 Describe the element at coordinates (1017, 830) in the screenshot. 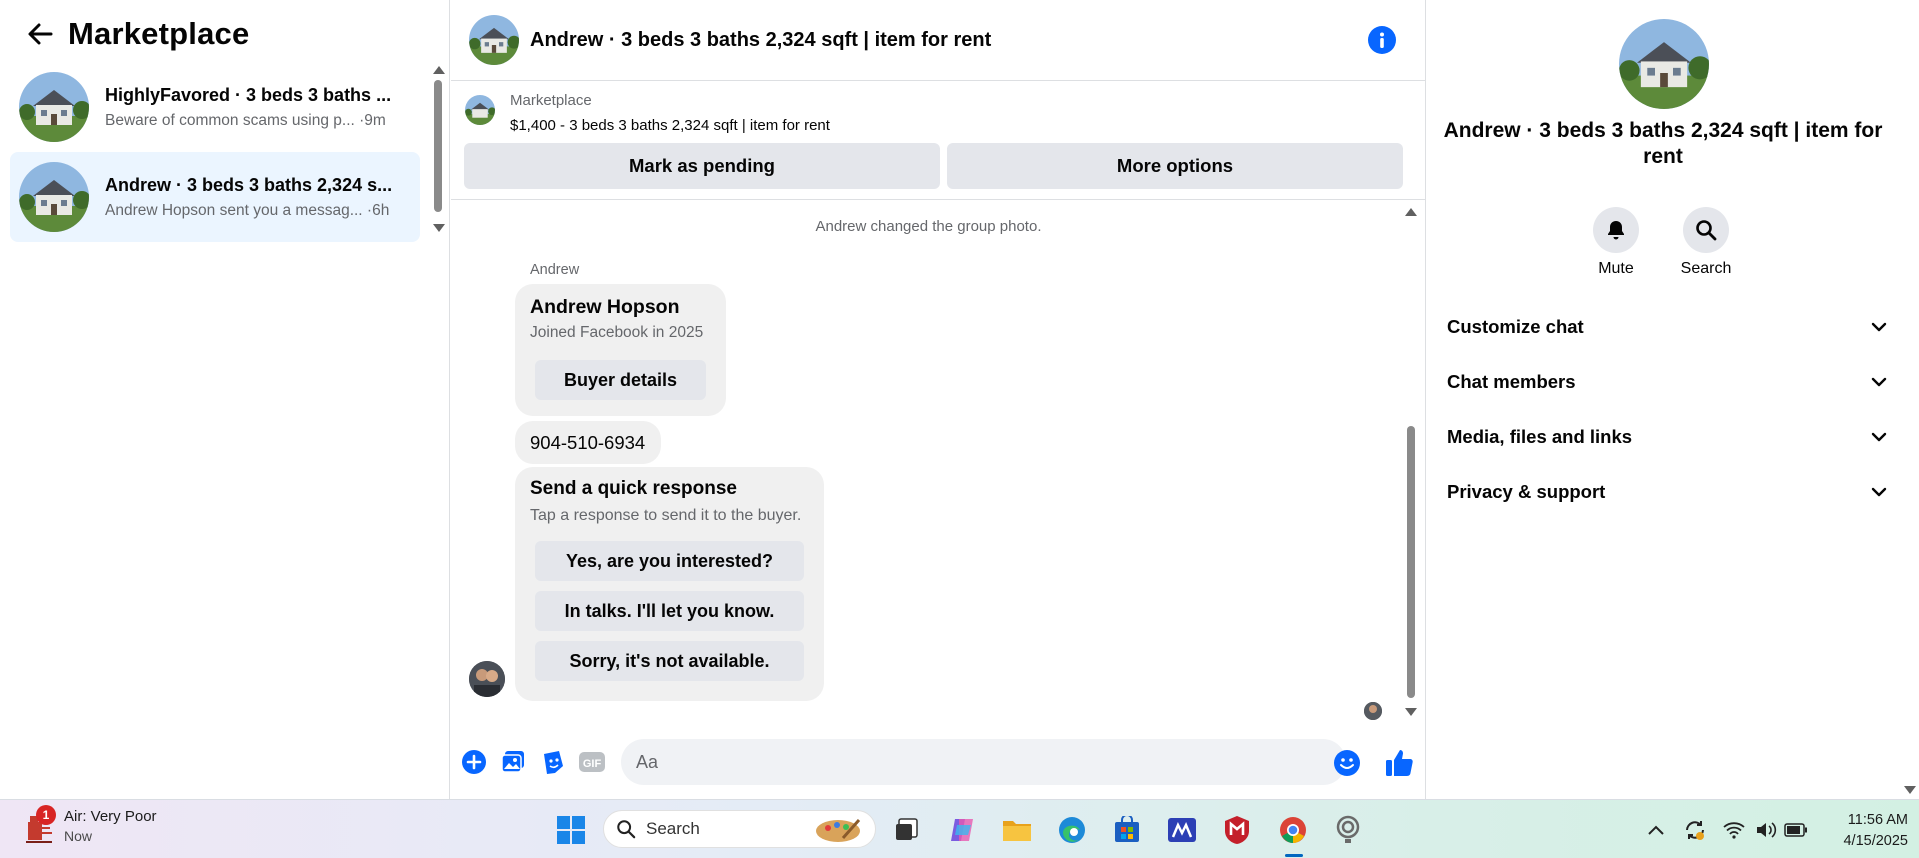

I see `file-explorer-icon` at that location.